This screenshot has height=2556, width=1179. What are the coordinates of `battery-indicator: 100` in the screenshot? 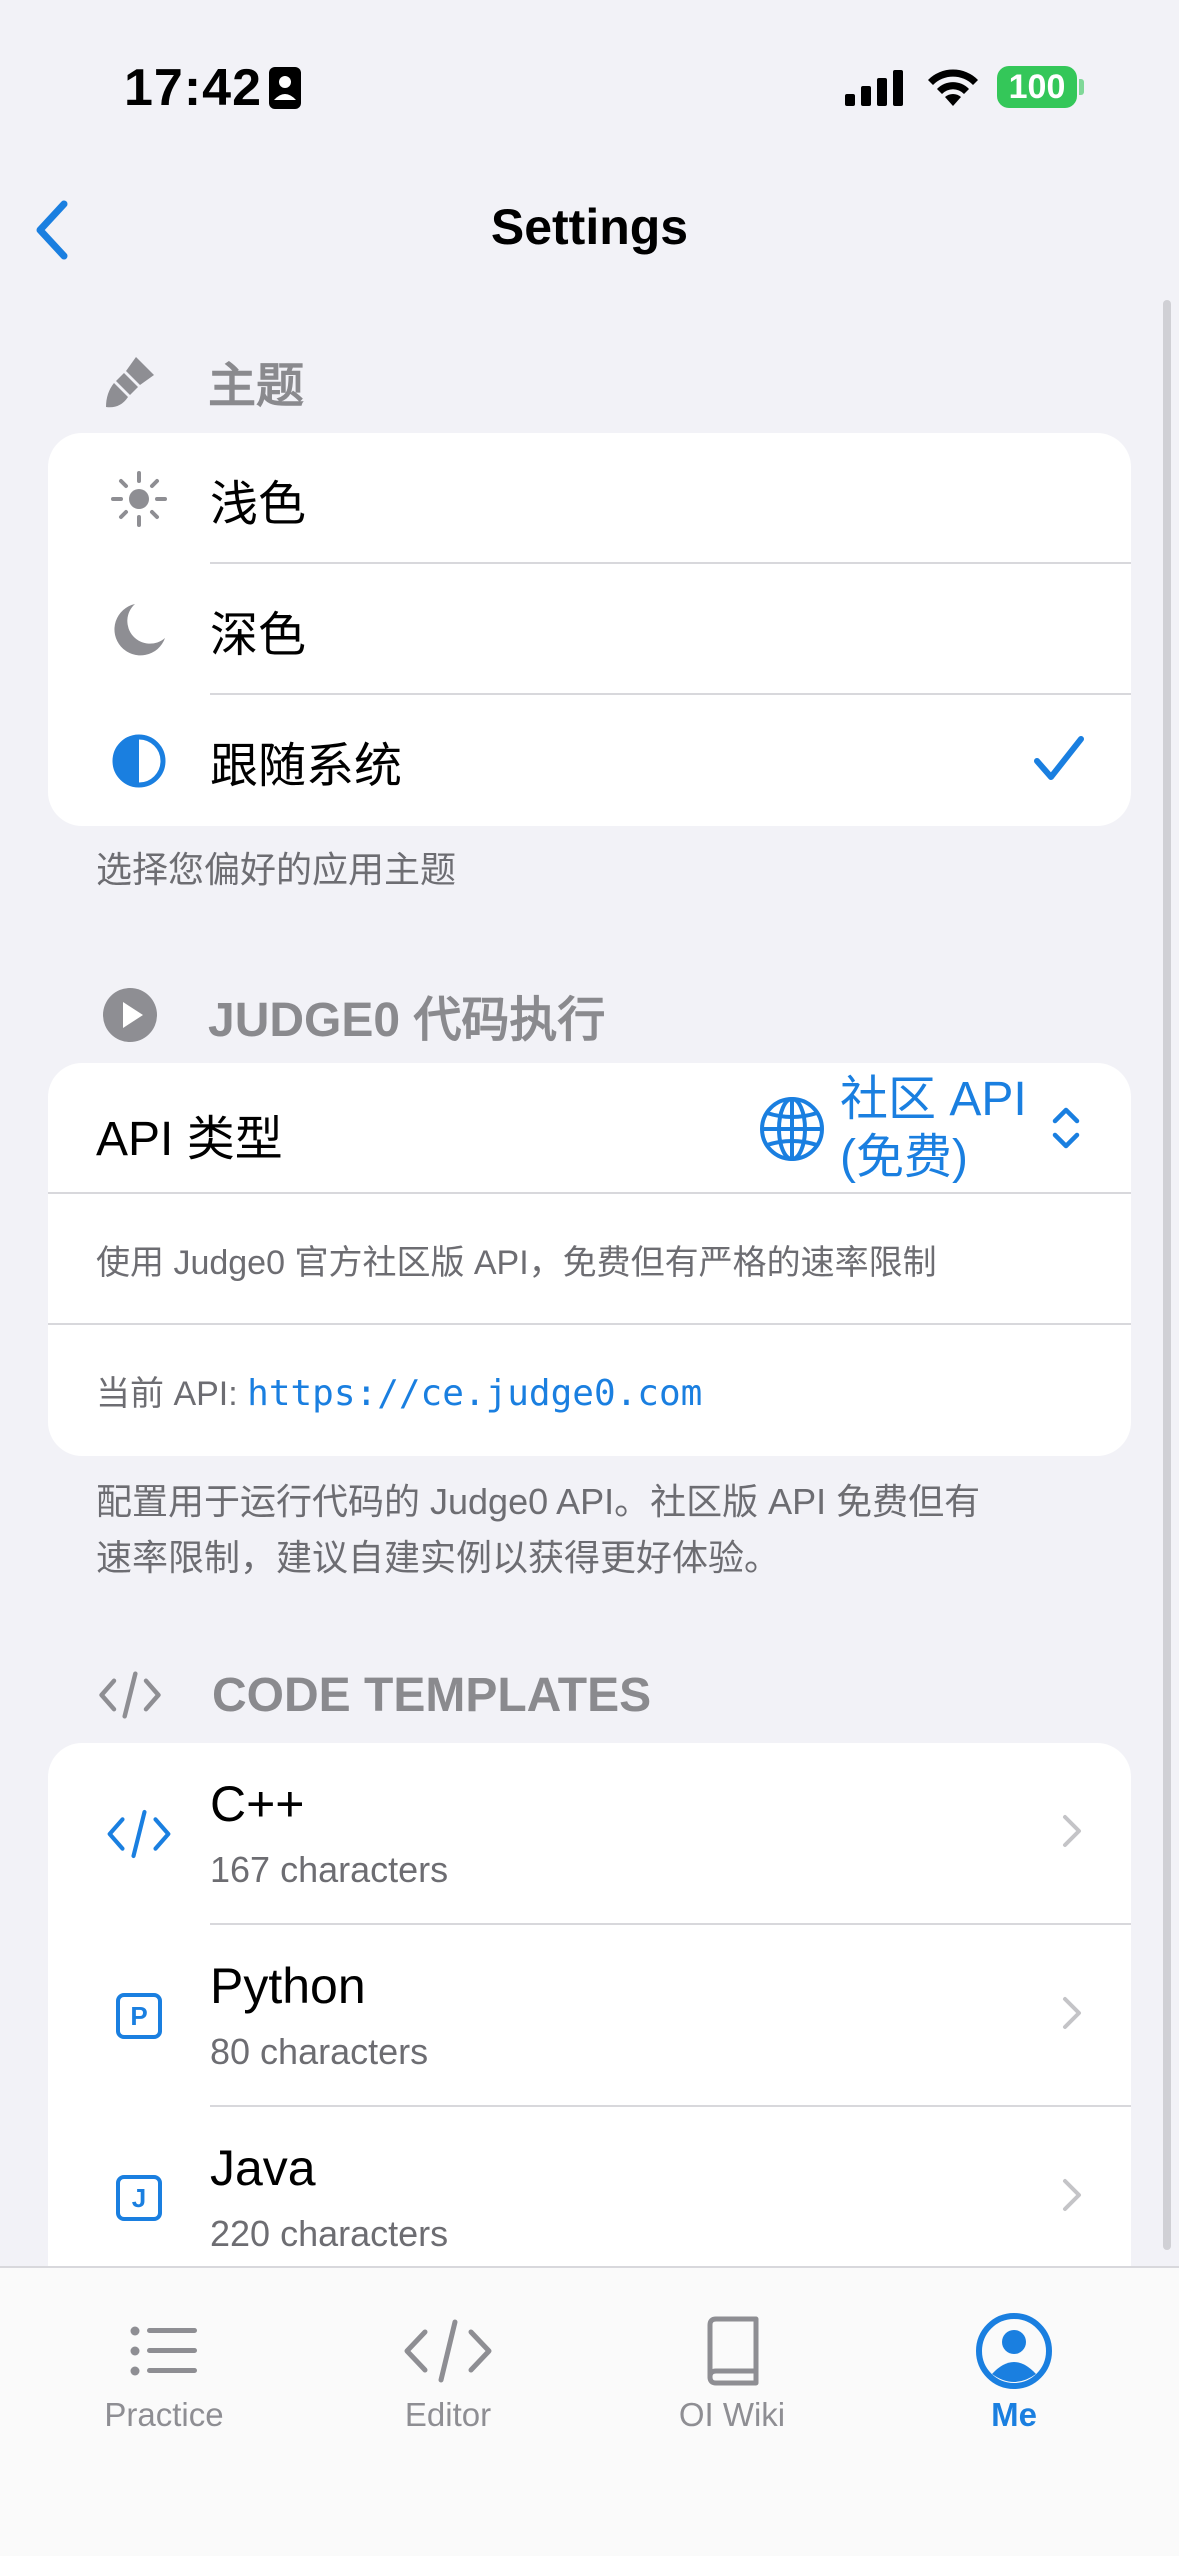 It's located at (1037, 87).